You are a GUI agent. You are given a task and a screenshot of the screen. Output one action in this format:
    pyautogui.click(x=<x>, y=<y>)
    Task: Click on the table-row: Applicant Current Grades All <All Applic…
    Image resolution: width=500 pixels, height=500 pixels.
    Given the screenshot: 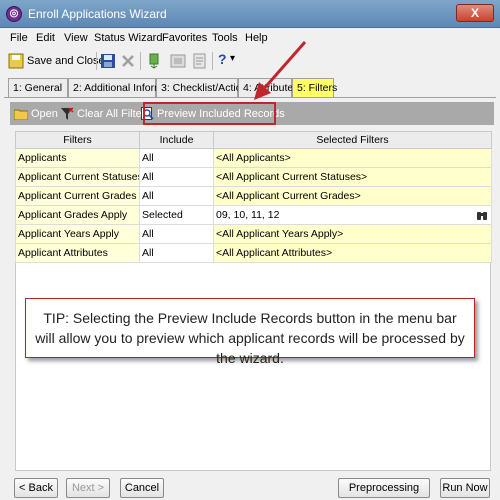 What is the action you would take?
    pyautogui.click(x=253, y=196)
    